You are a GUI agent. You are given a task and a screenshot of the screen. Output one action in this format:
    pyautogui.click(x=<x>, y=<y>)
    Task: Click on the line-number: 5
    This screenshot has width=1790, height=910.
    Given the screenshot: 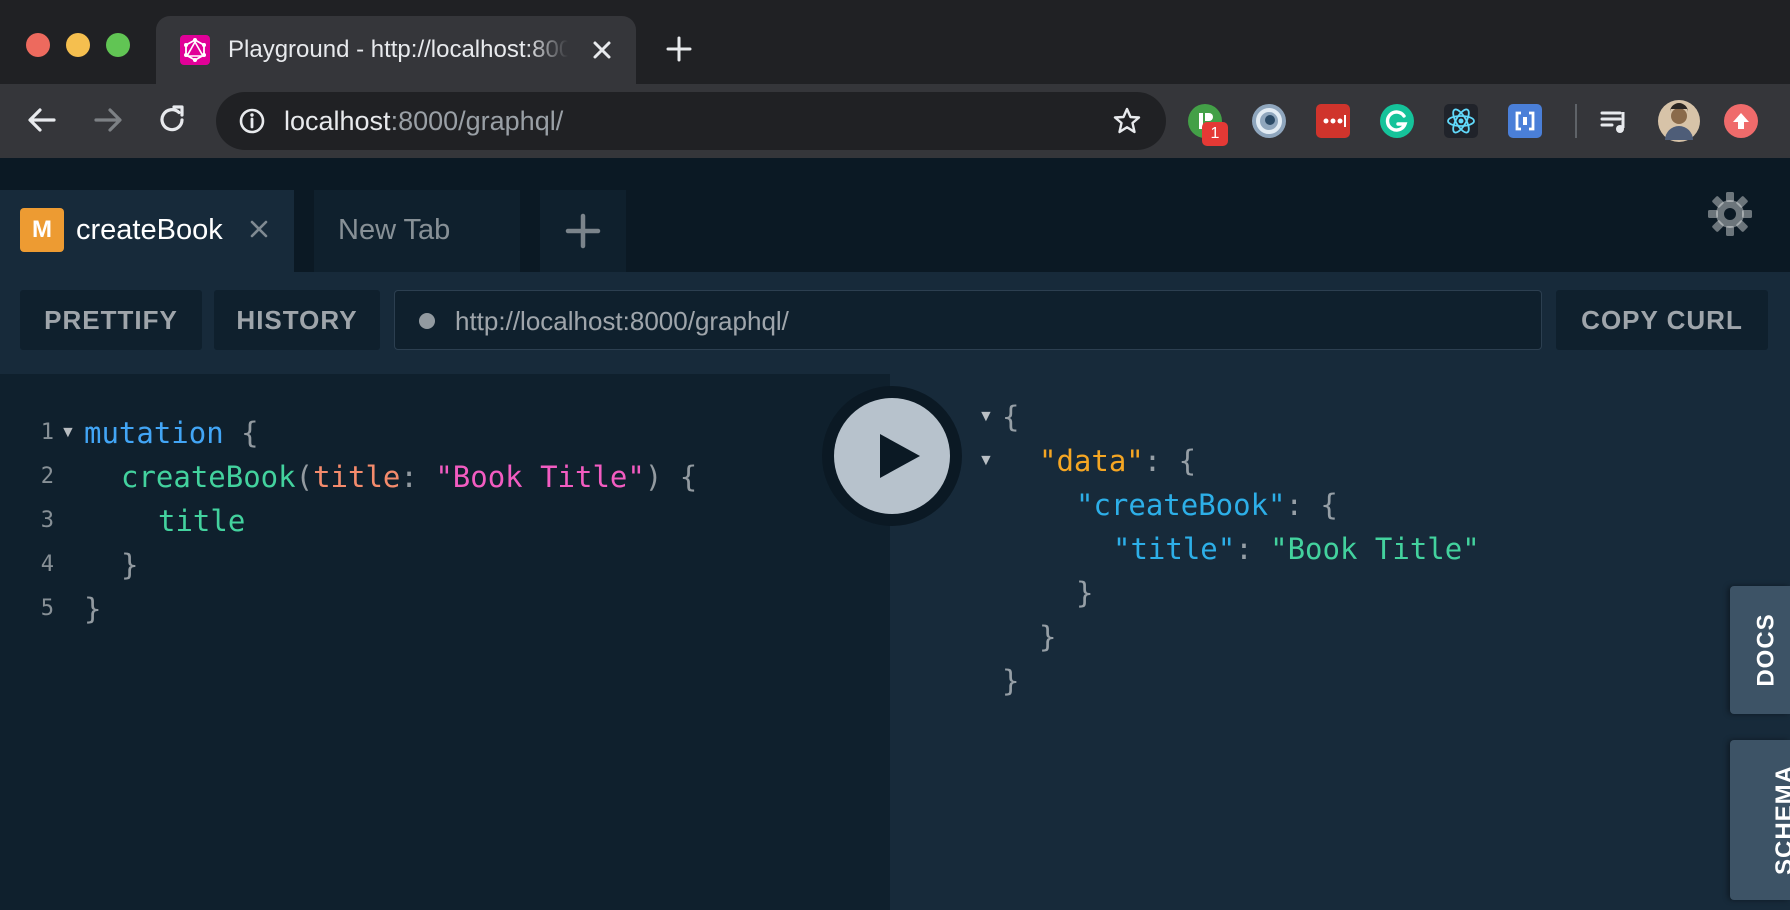 What is the action you would take?
    pyautogui.click(x=47, y=608)
    